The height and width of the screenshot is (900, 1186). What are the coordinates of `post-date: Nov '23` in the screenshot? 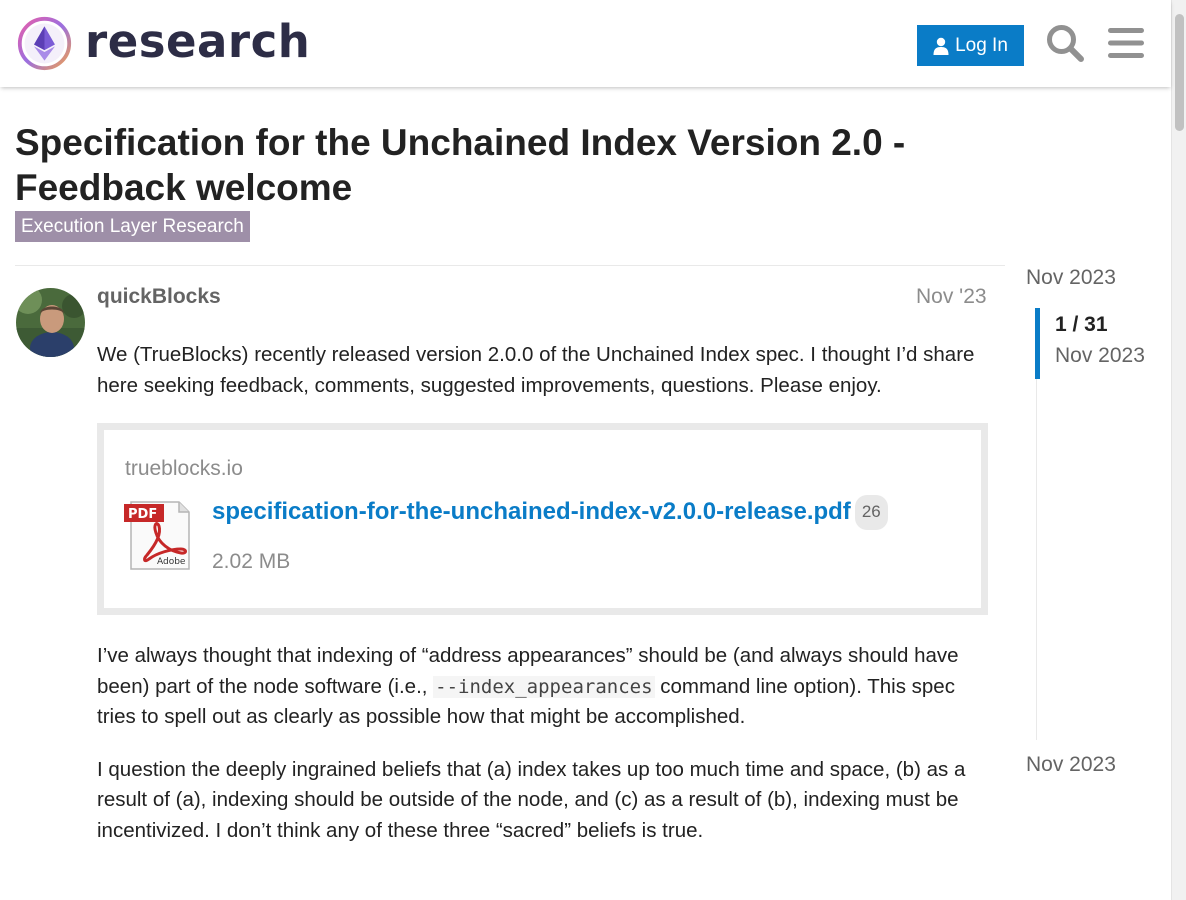 It's located at (951, 297).